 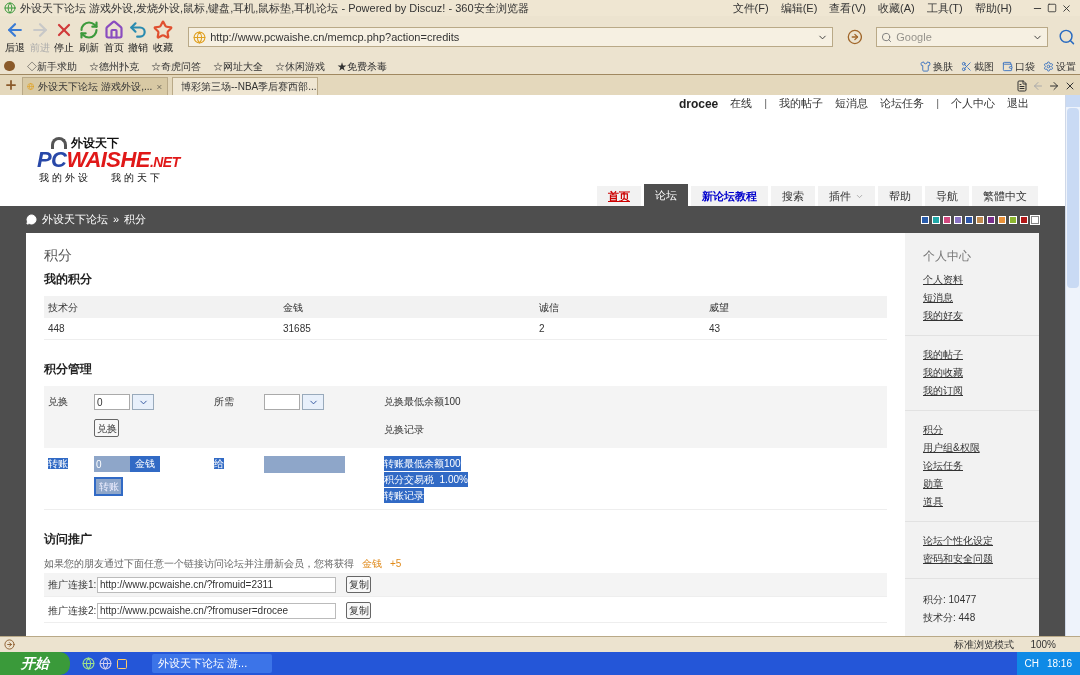 I want to click on maximize-icon, so click(x=1052, y=7).